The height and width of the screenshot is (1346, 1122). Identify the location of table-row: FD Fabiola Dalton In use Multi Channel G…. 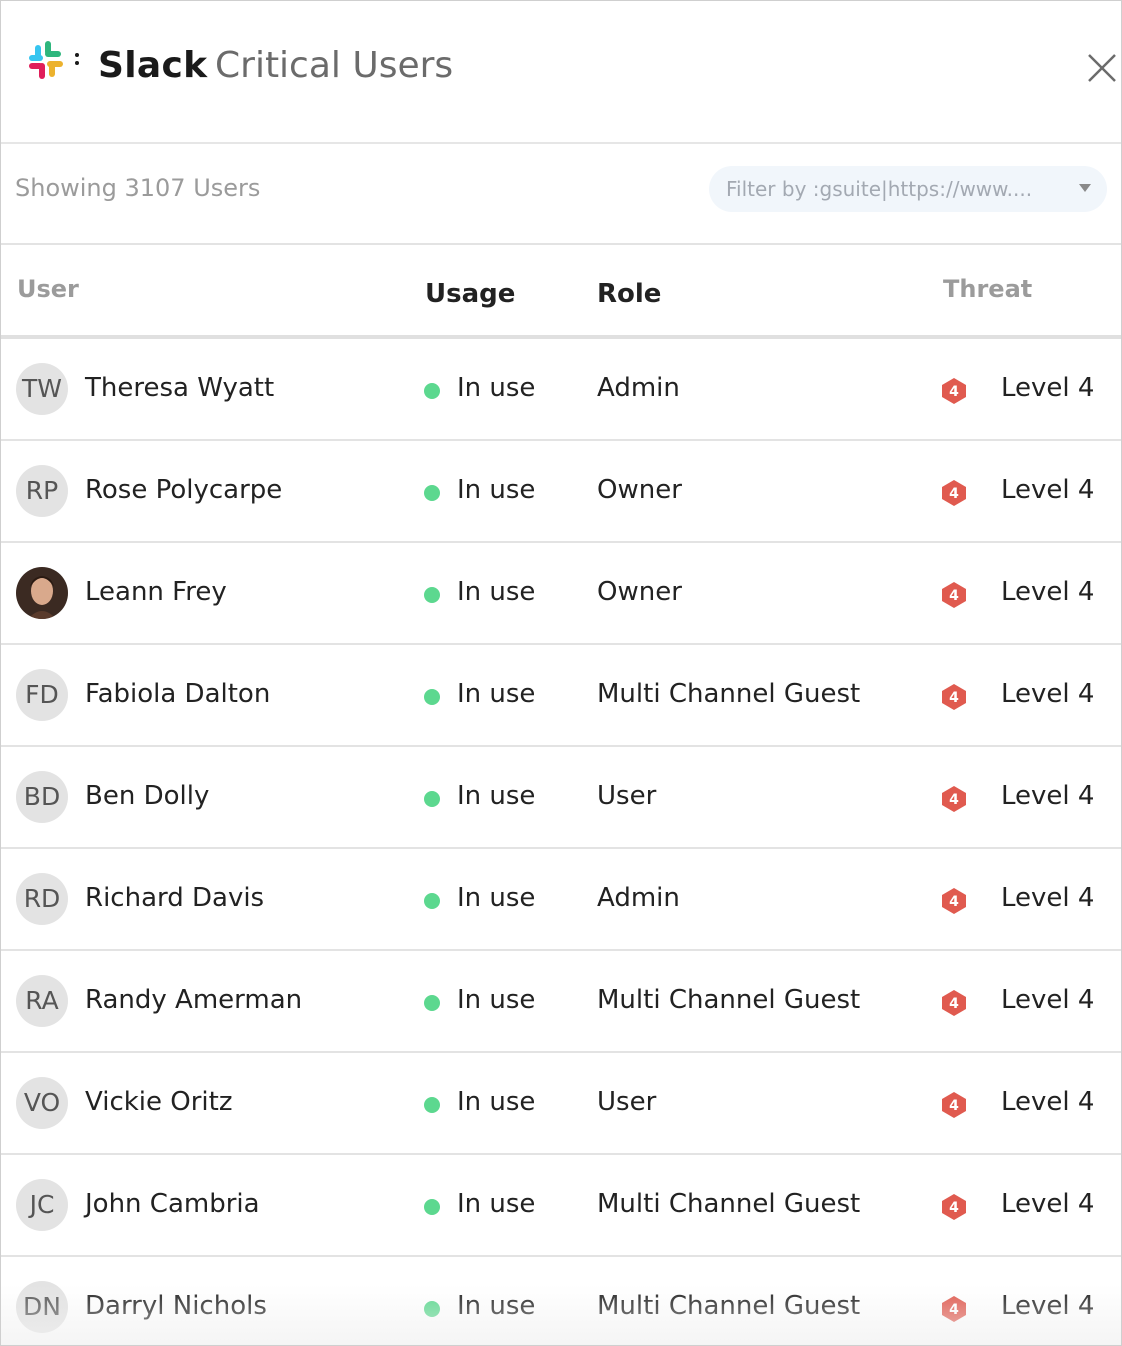
(561, 696).